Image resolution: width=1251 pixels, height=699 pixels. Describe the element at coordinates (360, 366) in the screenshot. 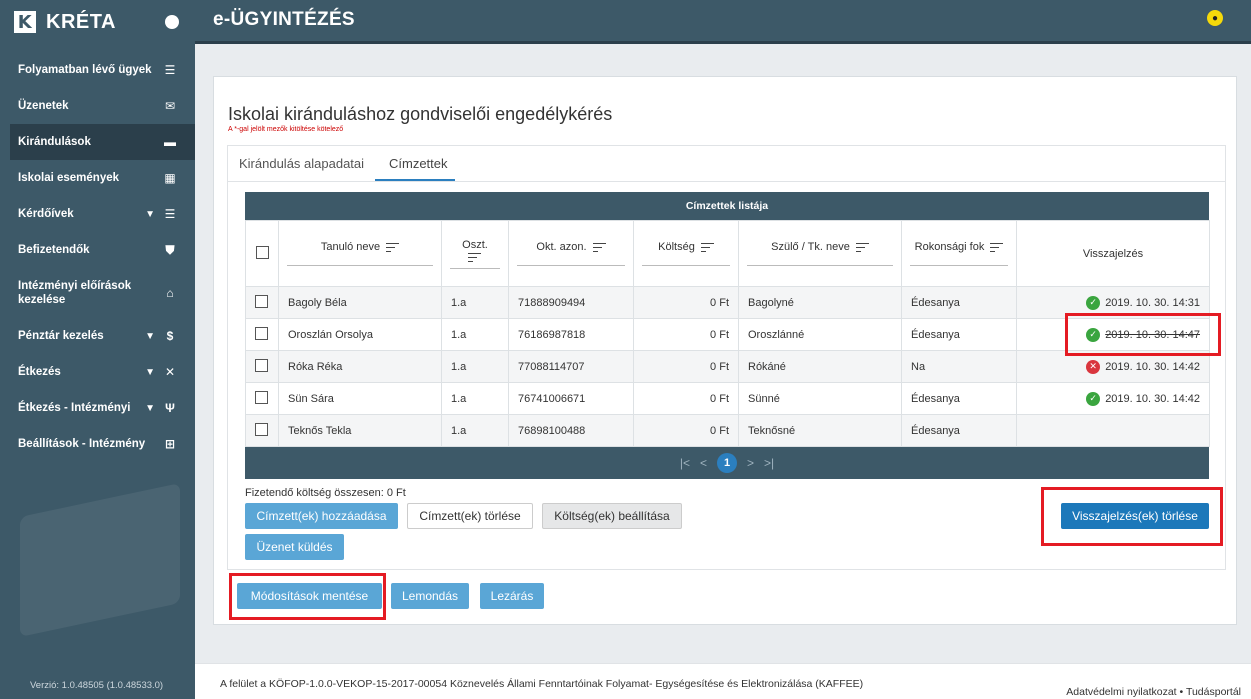

I see `cell-name: Róka Réka` at that location.